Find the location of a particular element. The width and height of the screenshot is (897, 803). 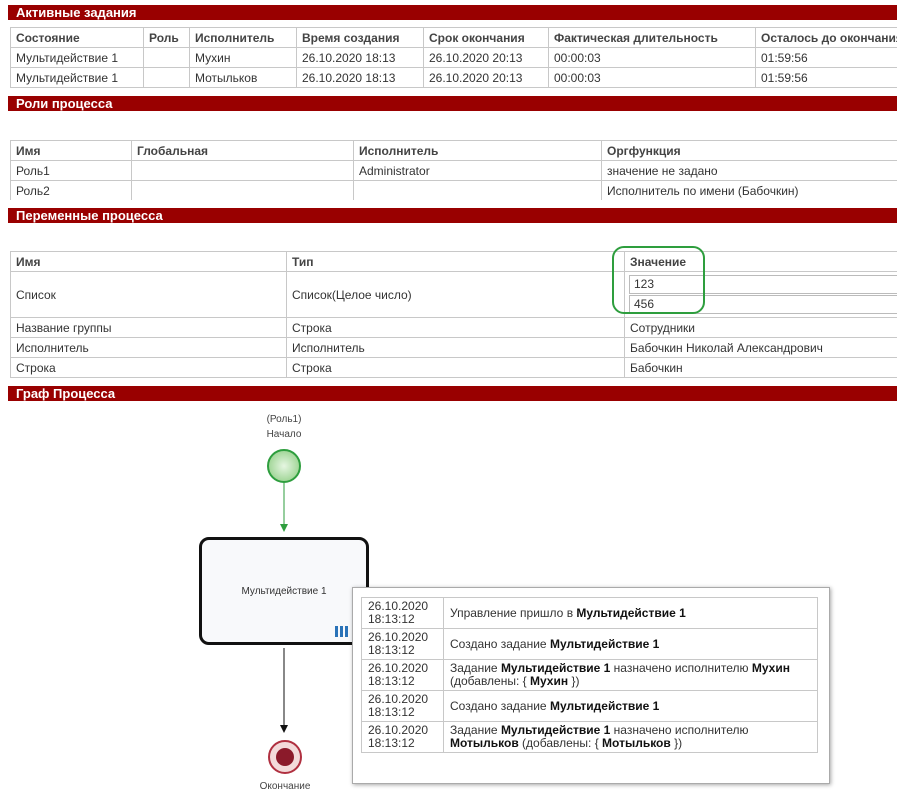

multi-instance-icon is located at coordinates (341, 631).